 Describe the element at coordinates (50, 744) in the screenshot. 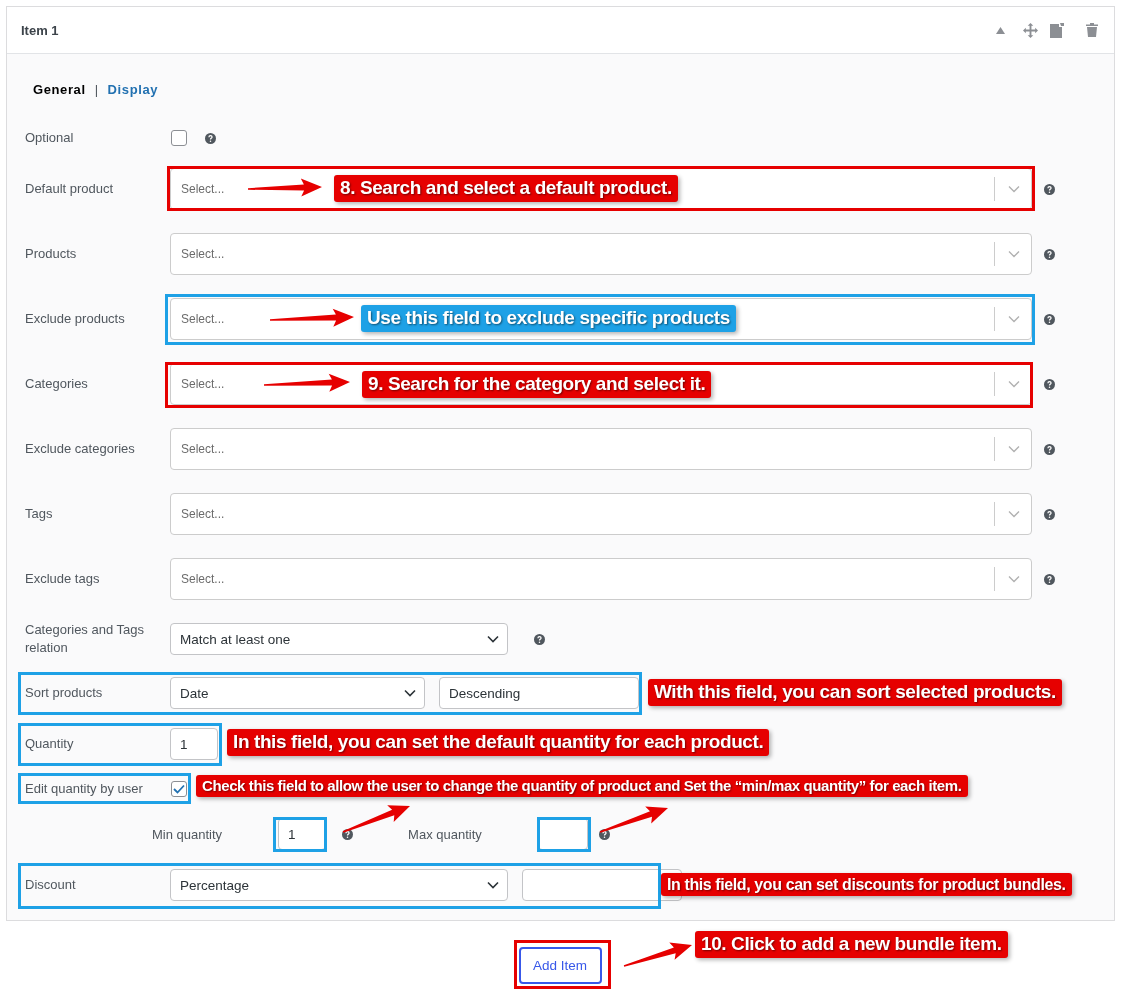

I see `field-label: Quantity` at that location.